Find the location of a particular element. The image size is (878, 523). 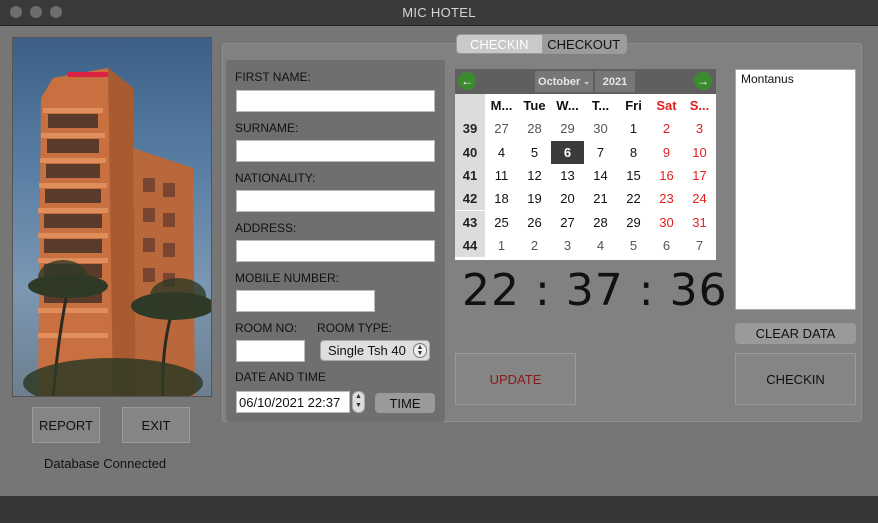

first-name-label: FIRST NAME: is located at coordinates (273, 77).